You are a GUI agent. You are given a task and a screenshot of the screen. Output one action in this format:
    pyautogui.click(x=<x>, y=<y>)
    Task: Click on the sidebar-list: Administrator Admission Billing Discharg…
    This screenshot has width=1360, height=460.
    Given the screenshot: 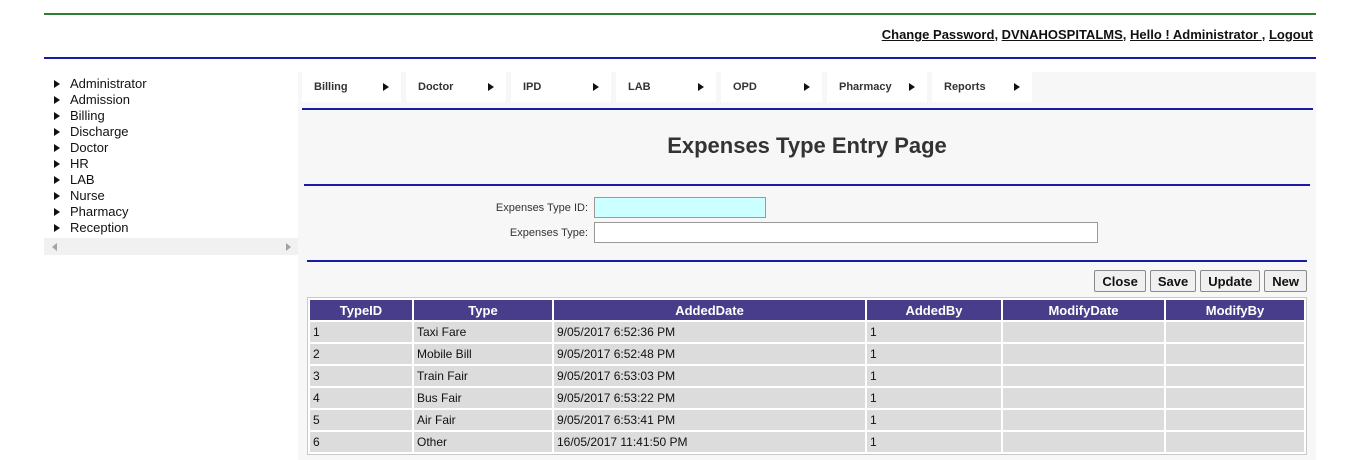 What is the action you would take?
    pyautogui.click(x=171, y=154)
    